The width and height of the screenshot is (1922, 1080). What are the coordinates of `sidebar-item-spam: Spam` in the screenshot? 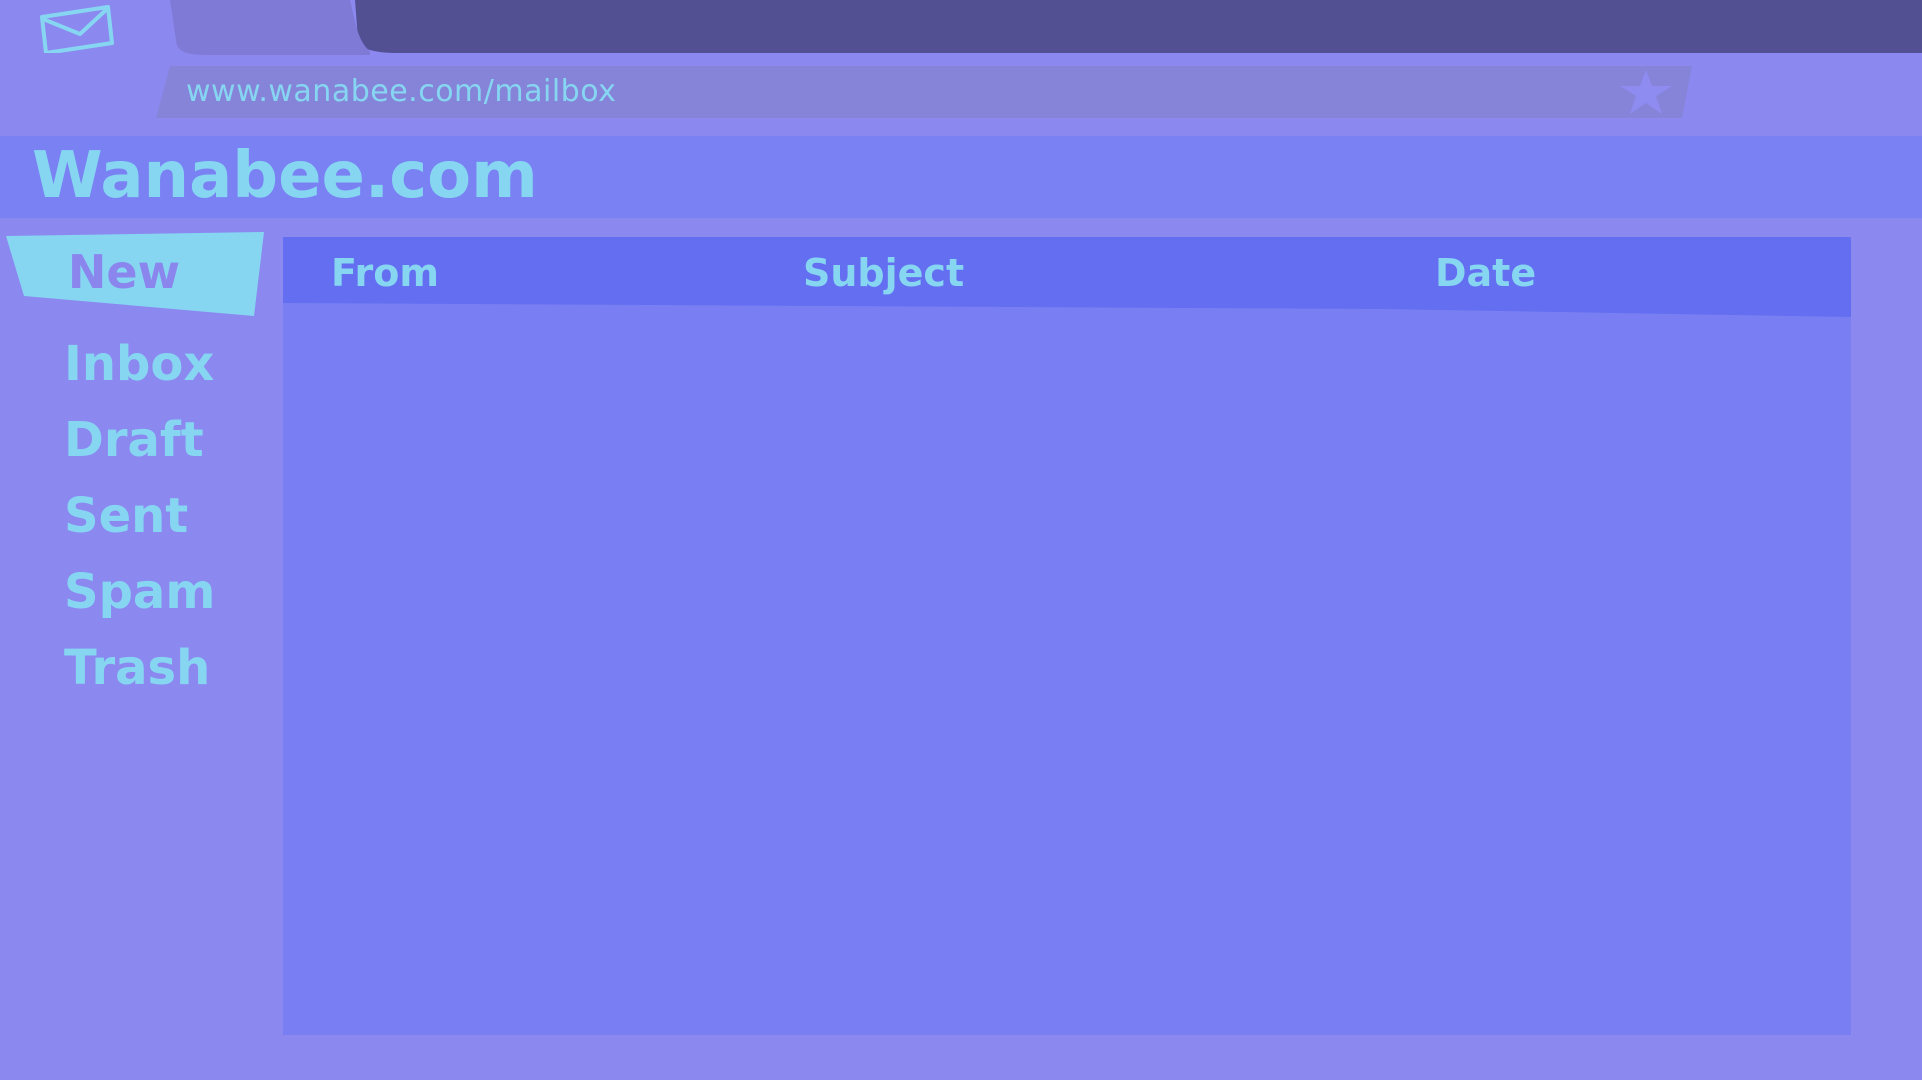 It's located at (139, 592).